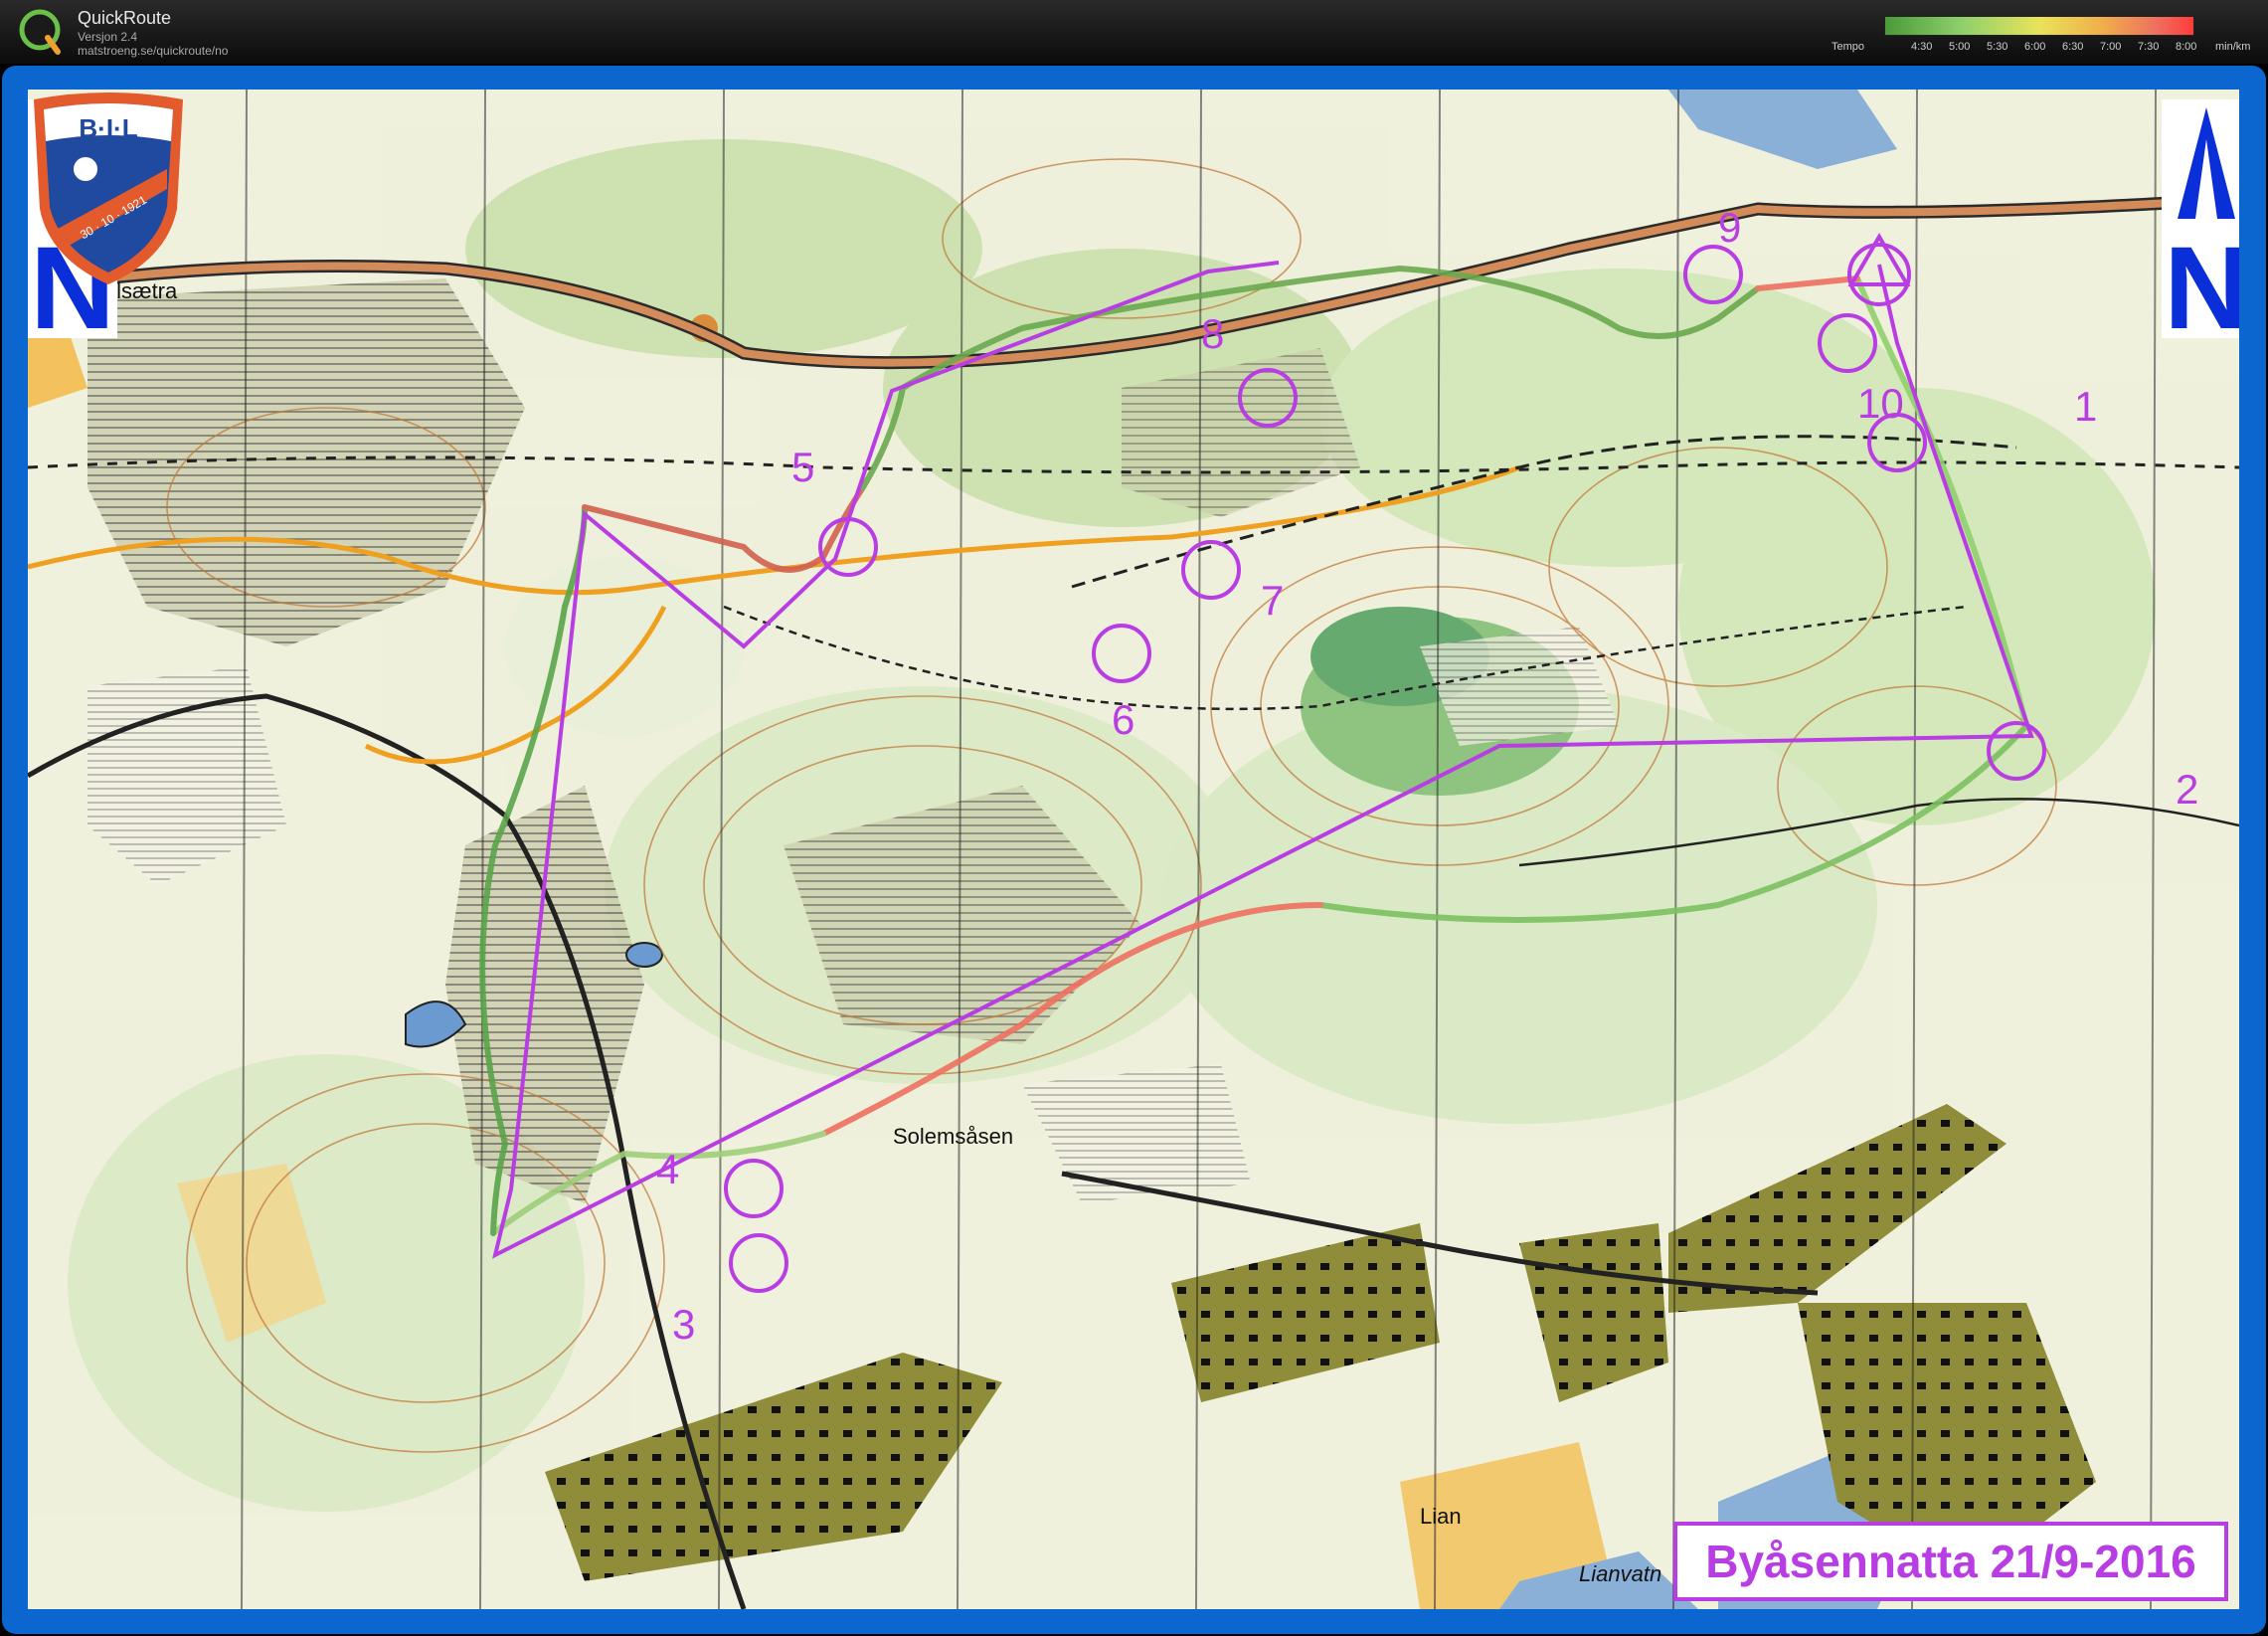 This screenshot has width=2268, height=1636. Describe the element at coordinates (108, 188) in the screenshot. I see `club-shield-icon: B·I·L 30 · 10 · 1921` at that location.